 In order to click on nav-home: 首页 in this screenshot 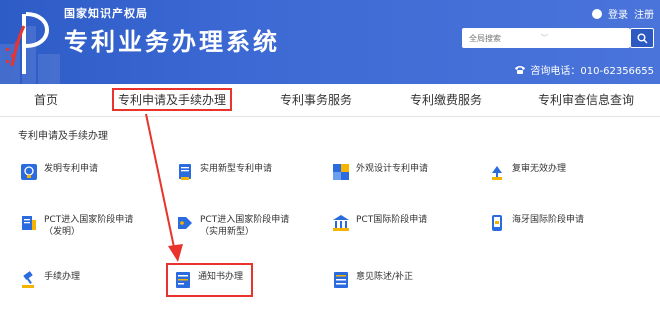, I will do `click(46, 99)`.